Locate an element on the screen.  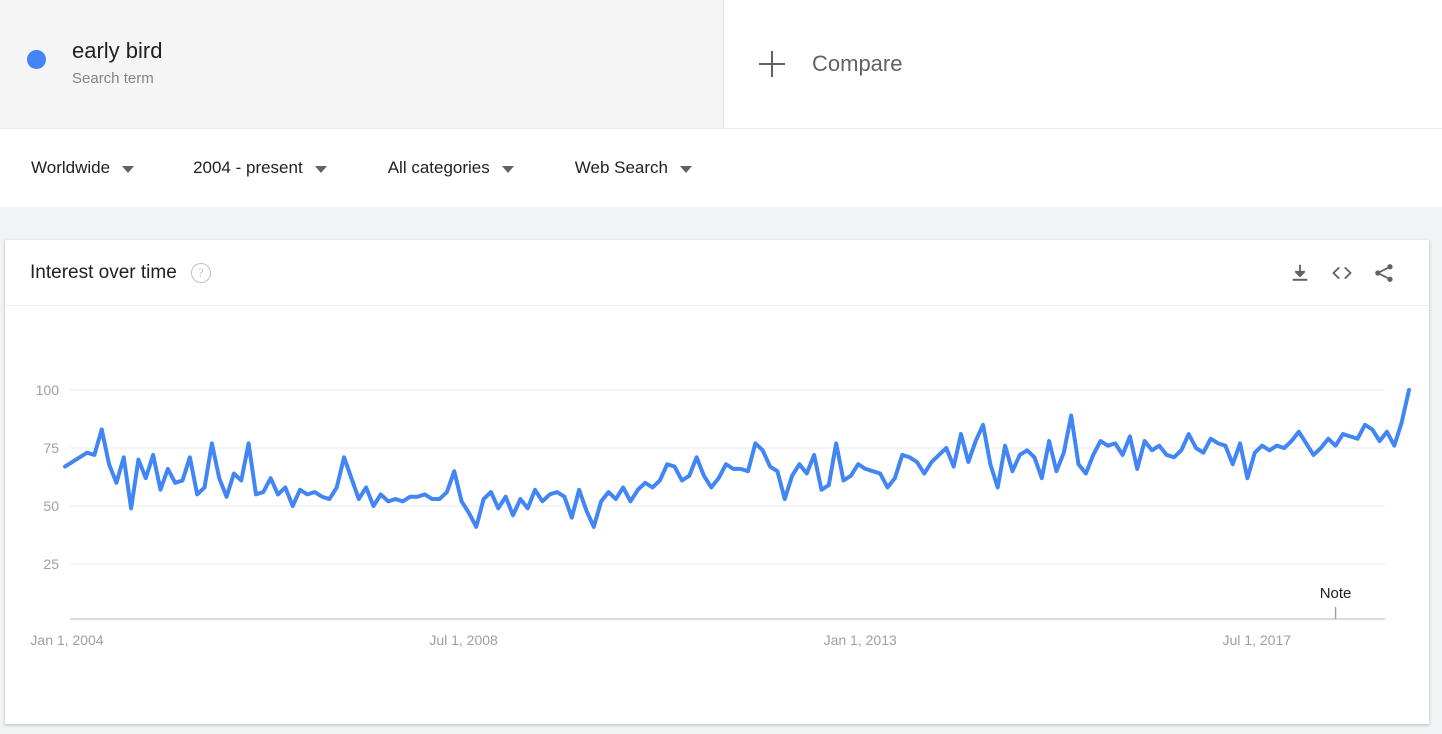
filter-time-range: 2004 - present is located at coordinates (260, 168).